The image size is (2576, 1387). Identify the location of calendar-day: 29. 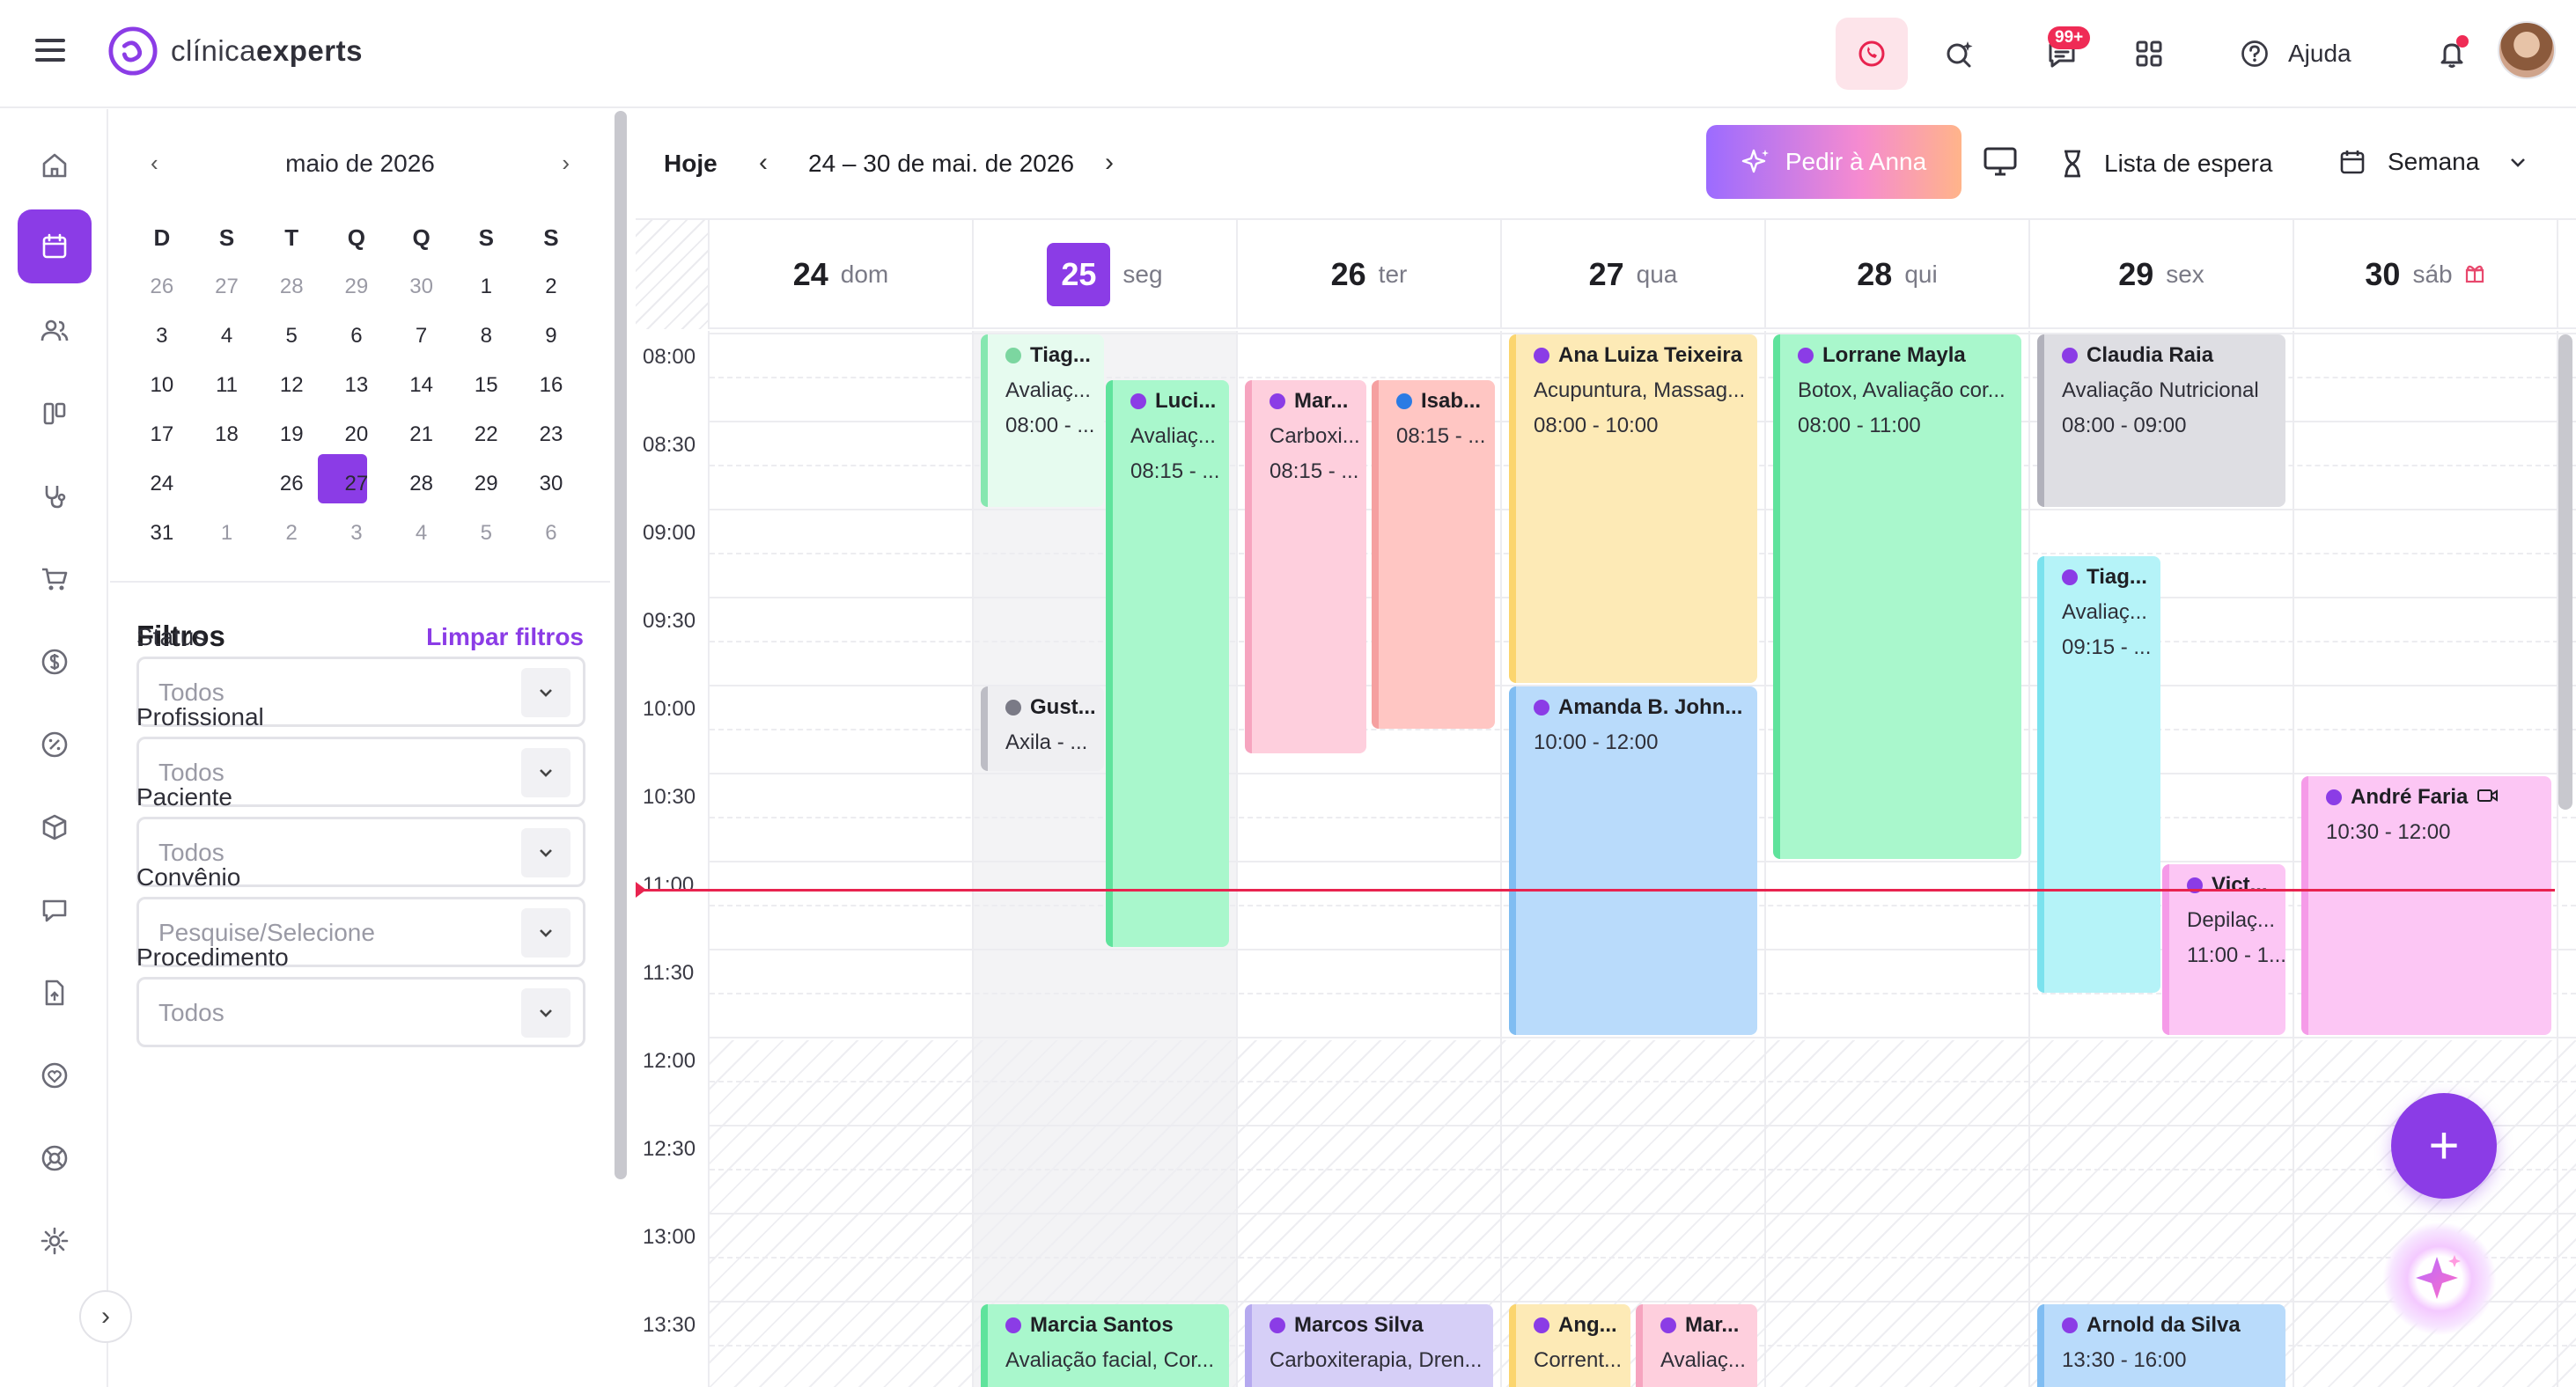
(356, 287).